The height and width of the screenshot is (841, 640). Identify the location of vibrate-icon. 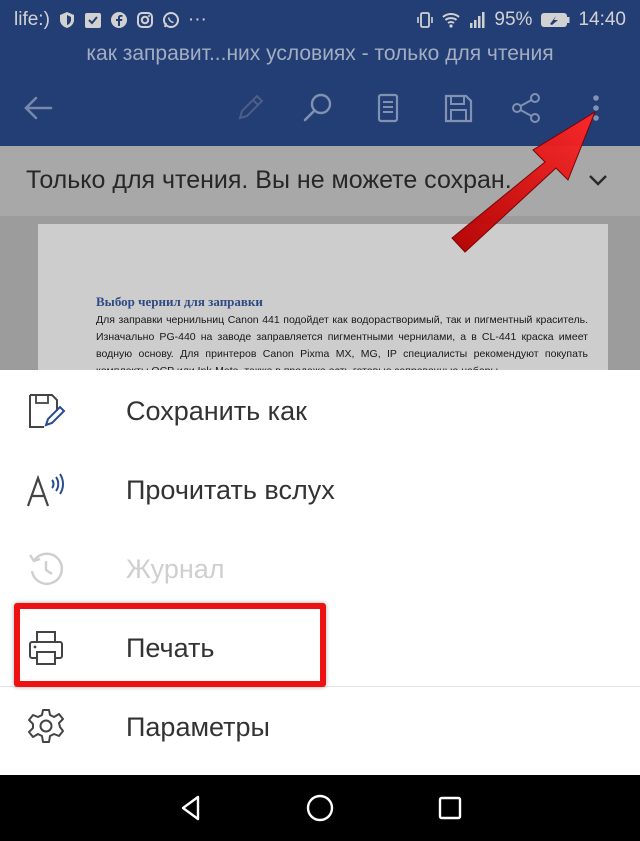
(425, 20).